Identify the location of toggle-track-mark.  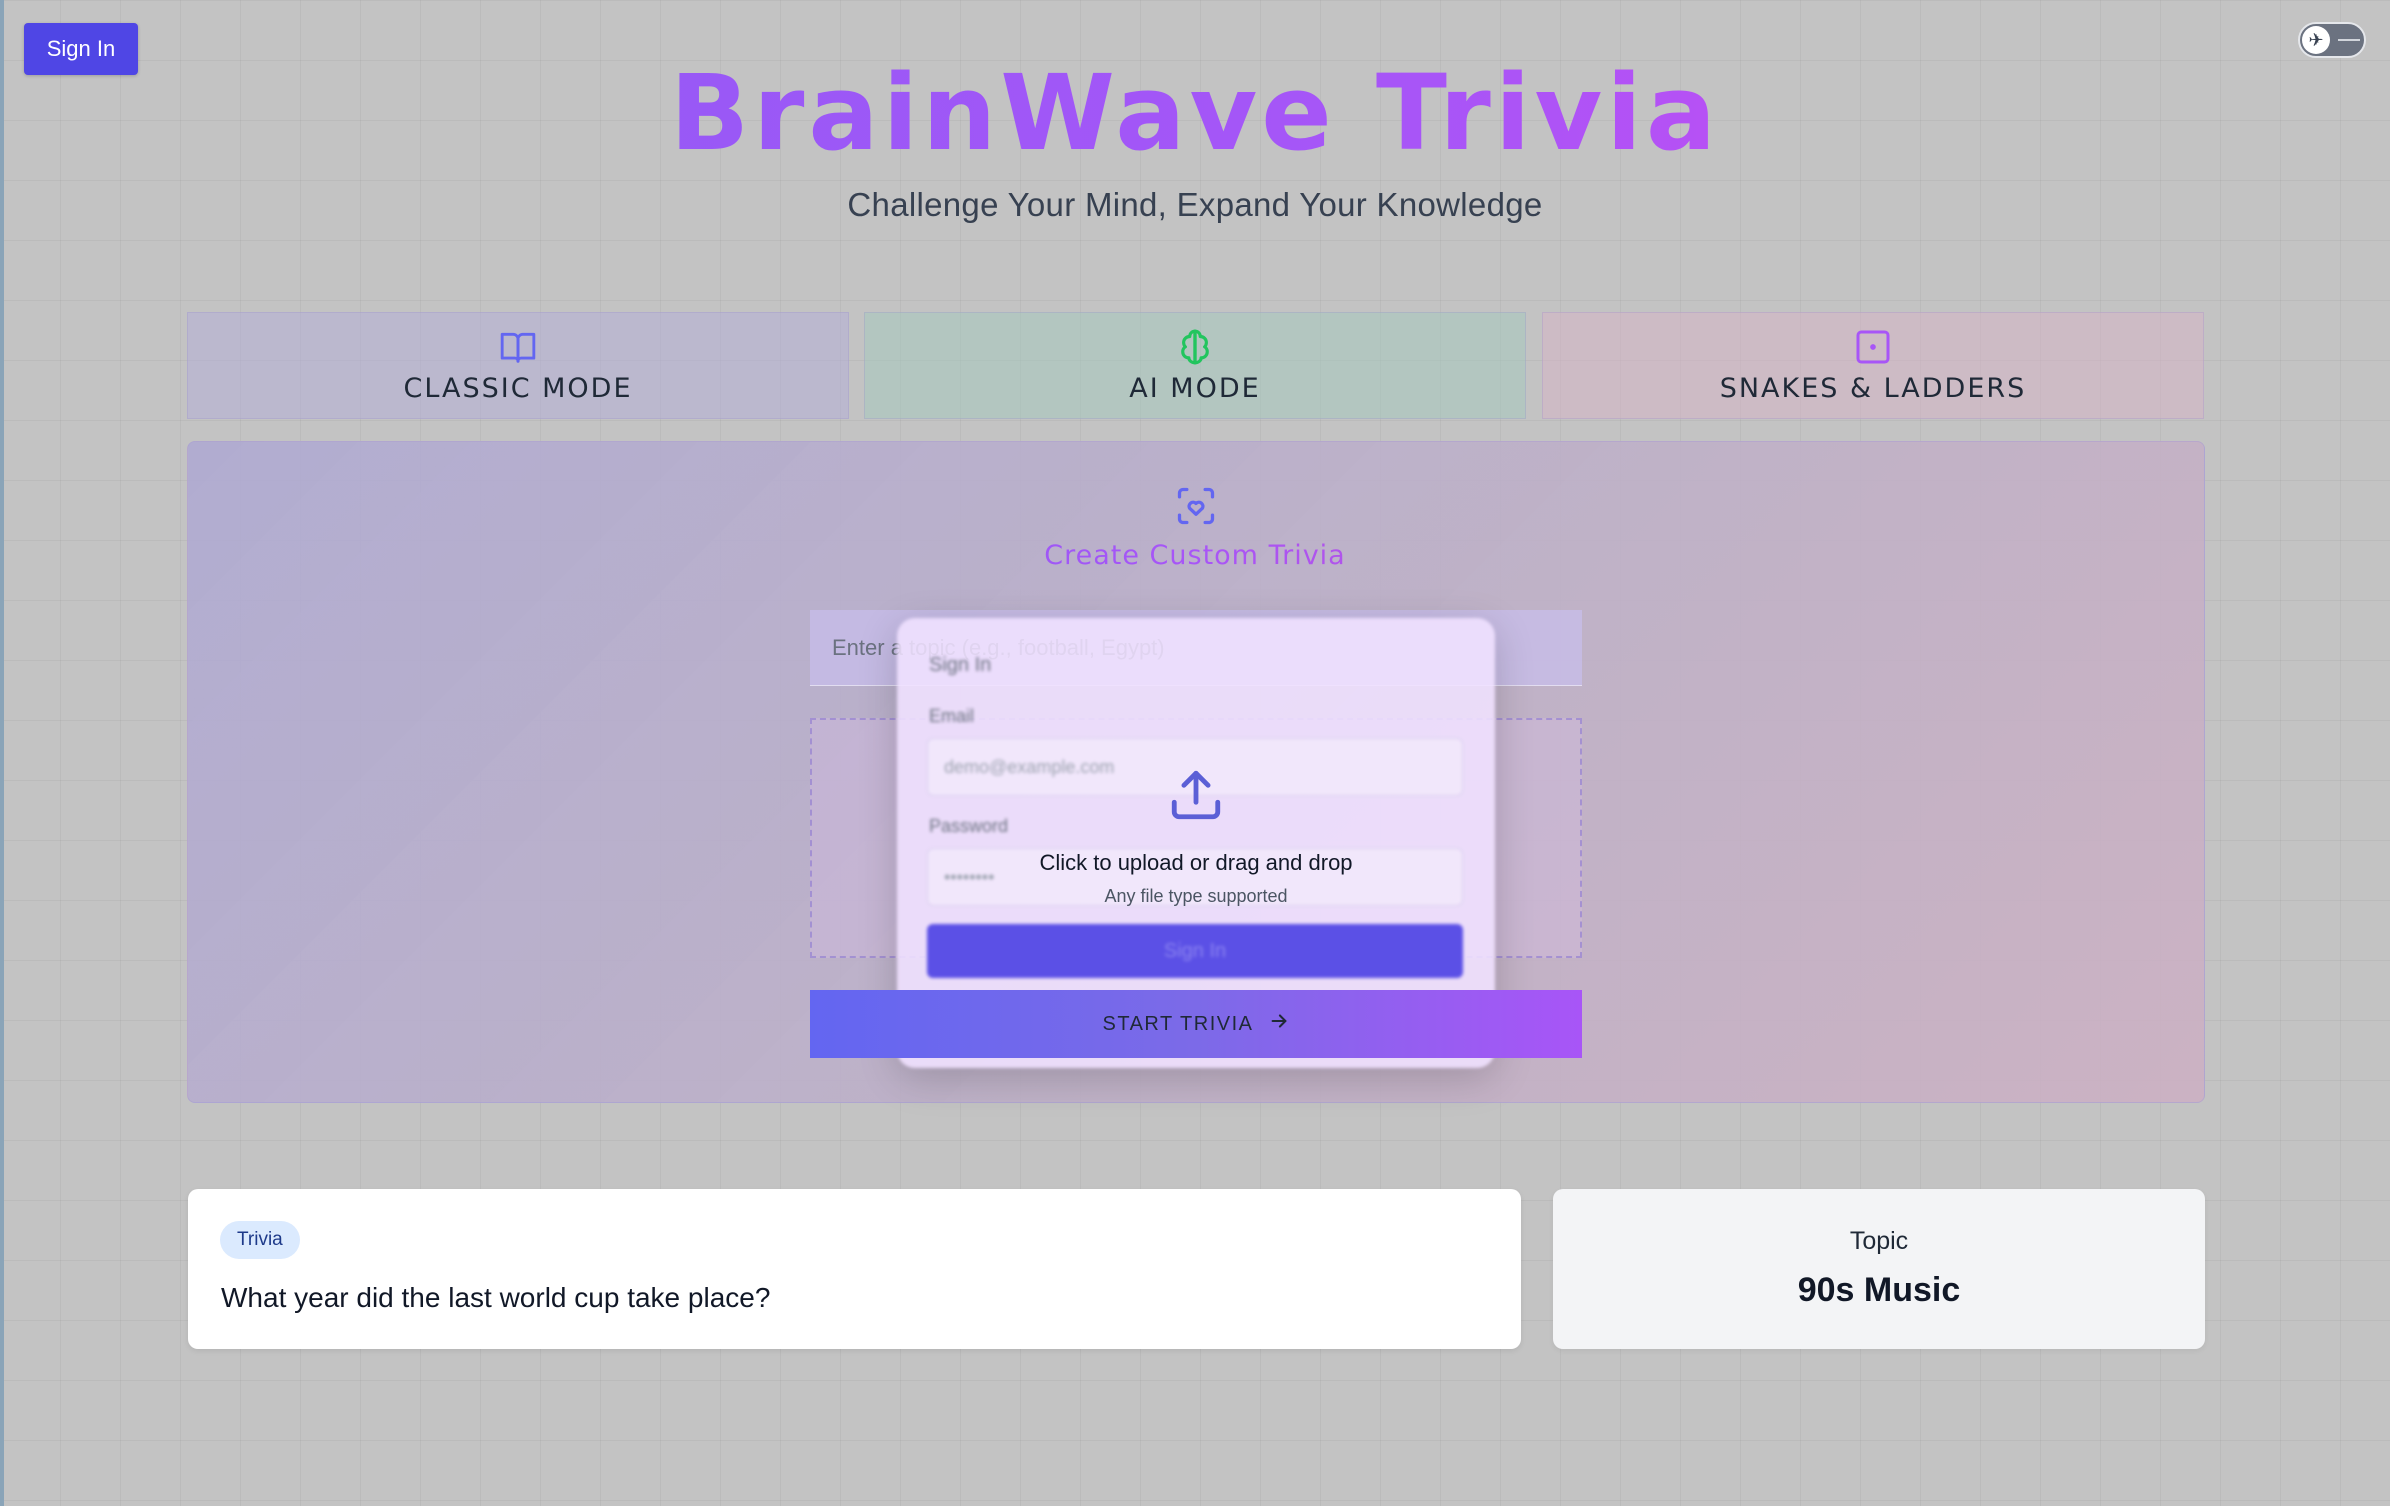
(2349, 40).